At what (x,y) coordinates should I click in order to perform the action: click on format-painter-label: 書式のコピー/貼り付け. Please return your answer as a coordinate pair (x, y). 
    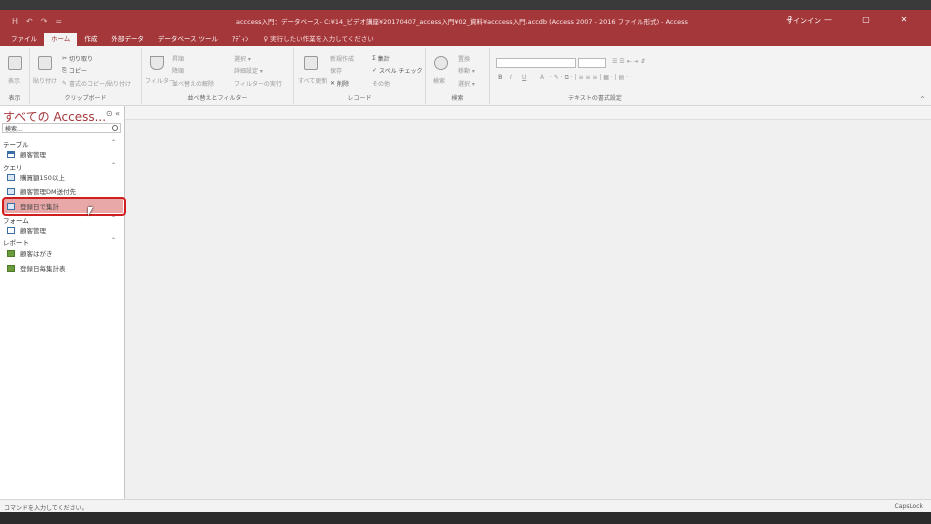
    Looking at the image, I should click on (100, 84).